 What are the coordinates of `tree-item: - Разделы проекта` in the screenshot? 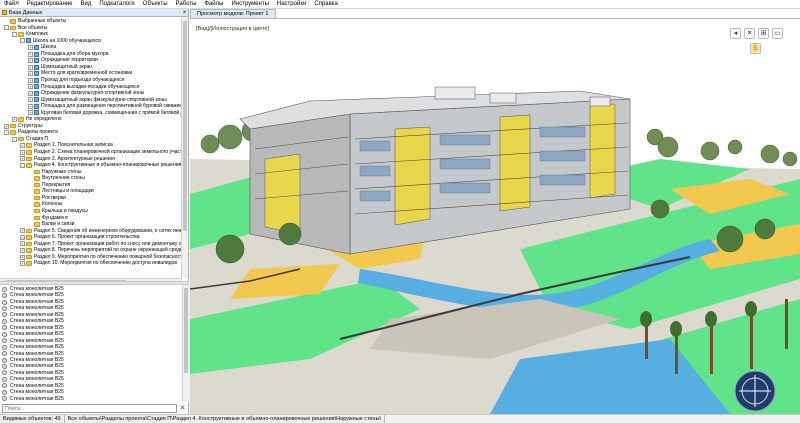 It's located at (31, 132).